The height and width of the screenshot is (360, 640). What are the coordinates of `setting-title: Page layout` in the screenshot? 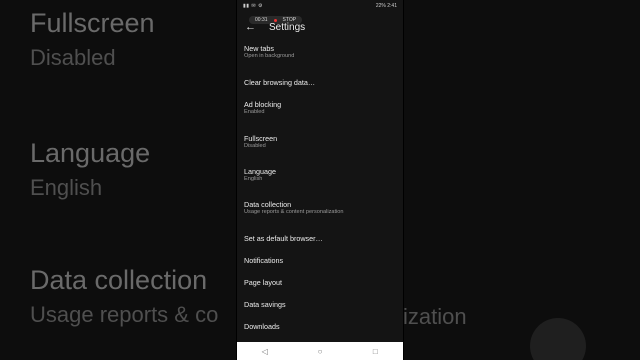 It's located at (263, 282).